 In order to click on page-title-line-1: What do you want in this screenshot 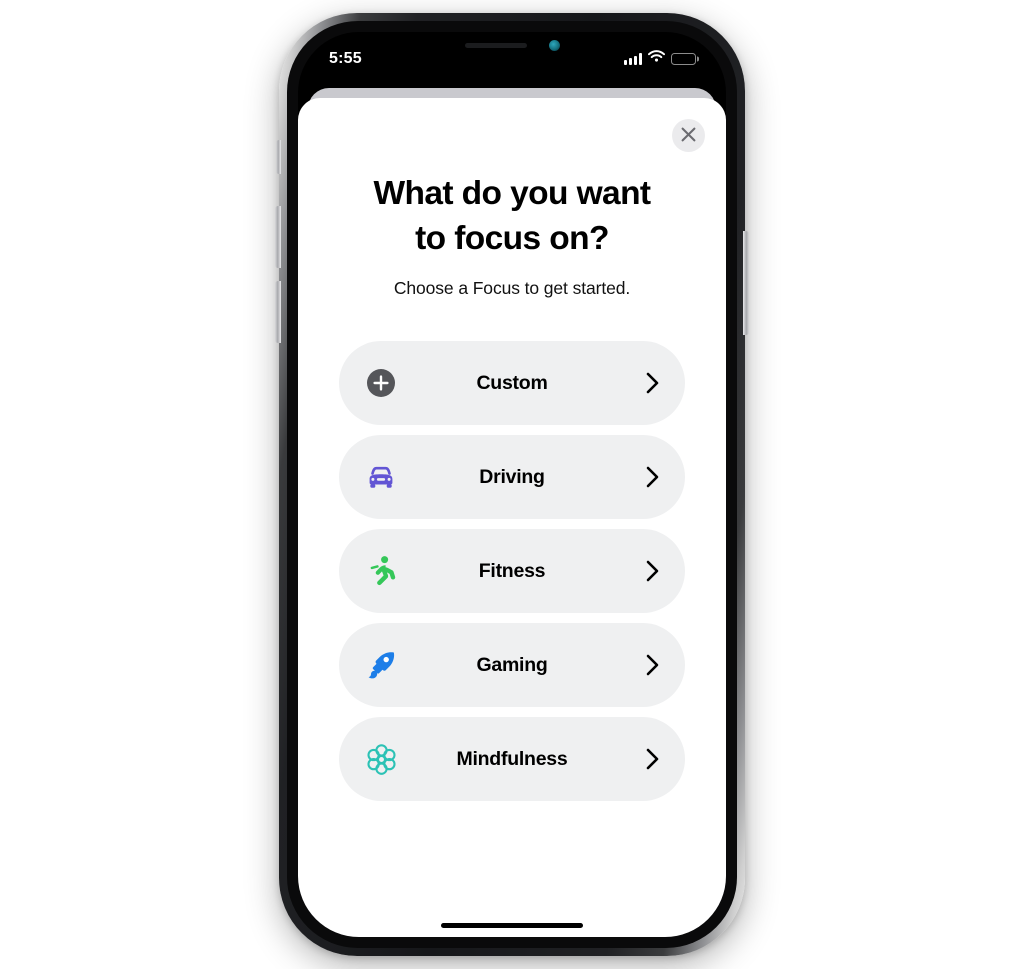, I will do `click(512, 193)`.